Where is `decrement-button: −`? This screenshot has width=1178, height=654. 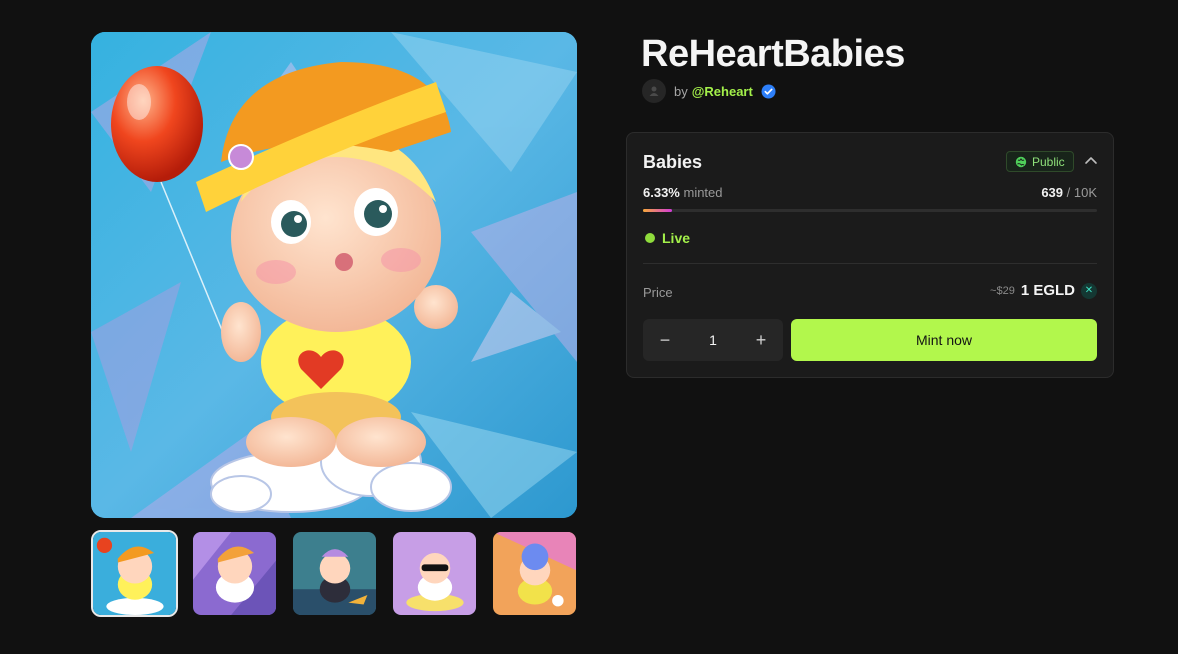
decrement-button: − is located at coordinates (665, 340).